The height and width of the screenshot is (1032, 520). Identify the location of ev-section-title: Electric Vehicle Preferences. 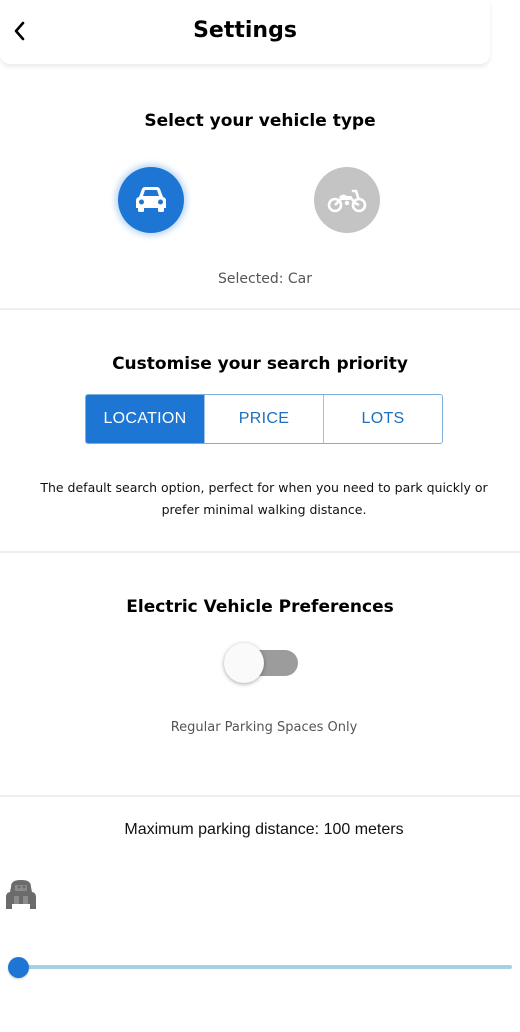
(260, 607).